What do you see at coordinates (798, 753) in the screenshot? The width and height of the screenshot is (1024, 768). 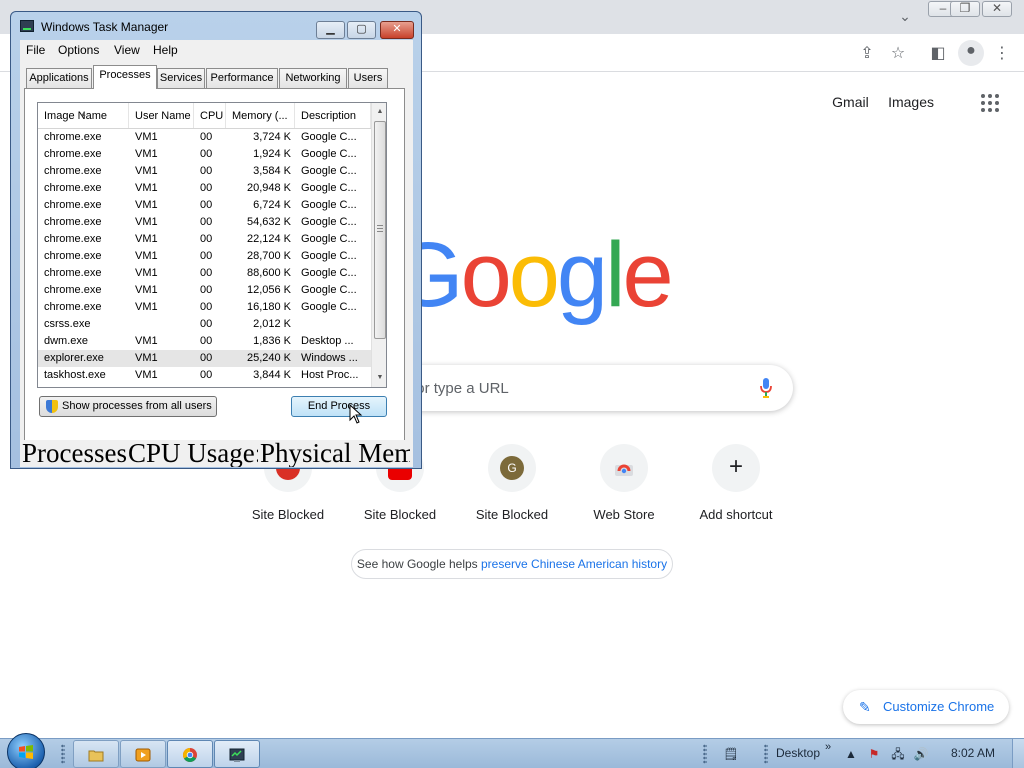 I see `desktop-toolbar-label: Desktop` at bounding box center [798, 753].